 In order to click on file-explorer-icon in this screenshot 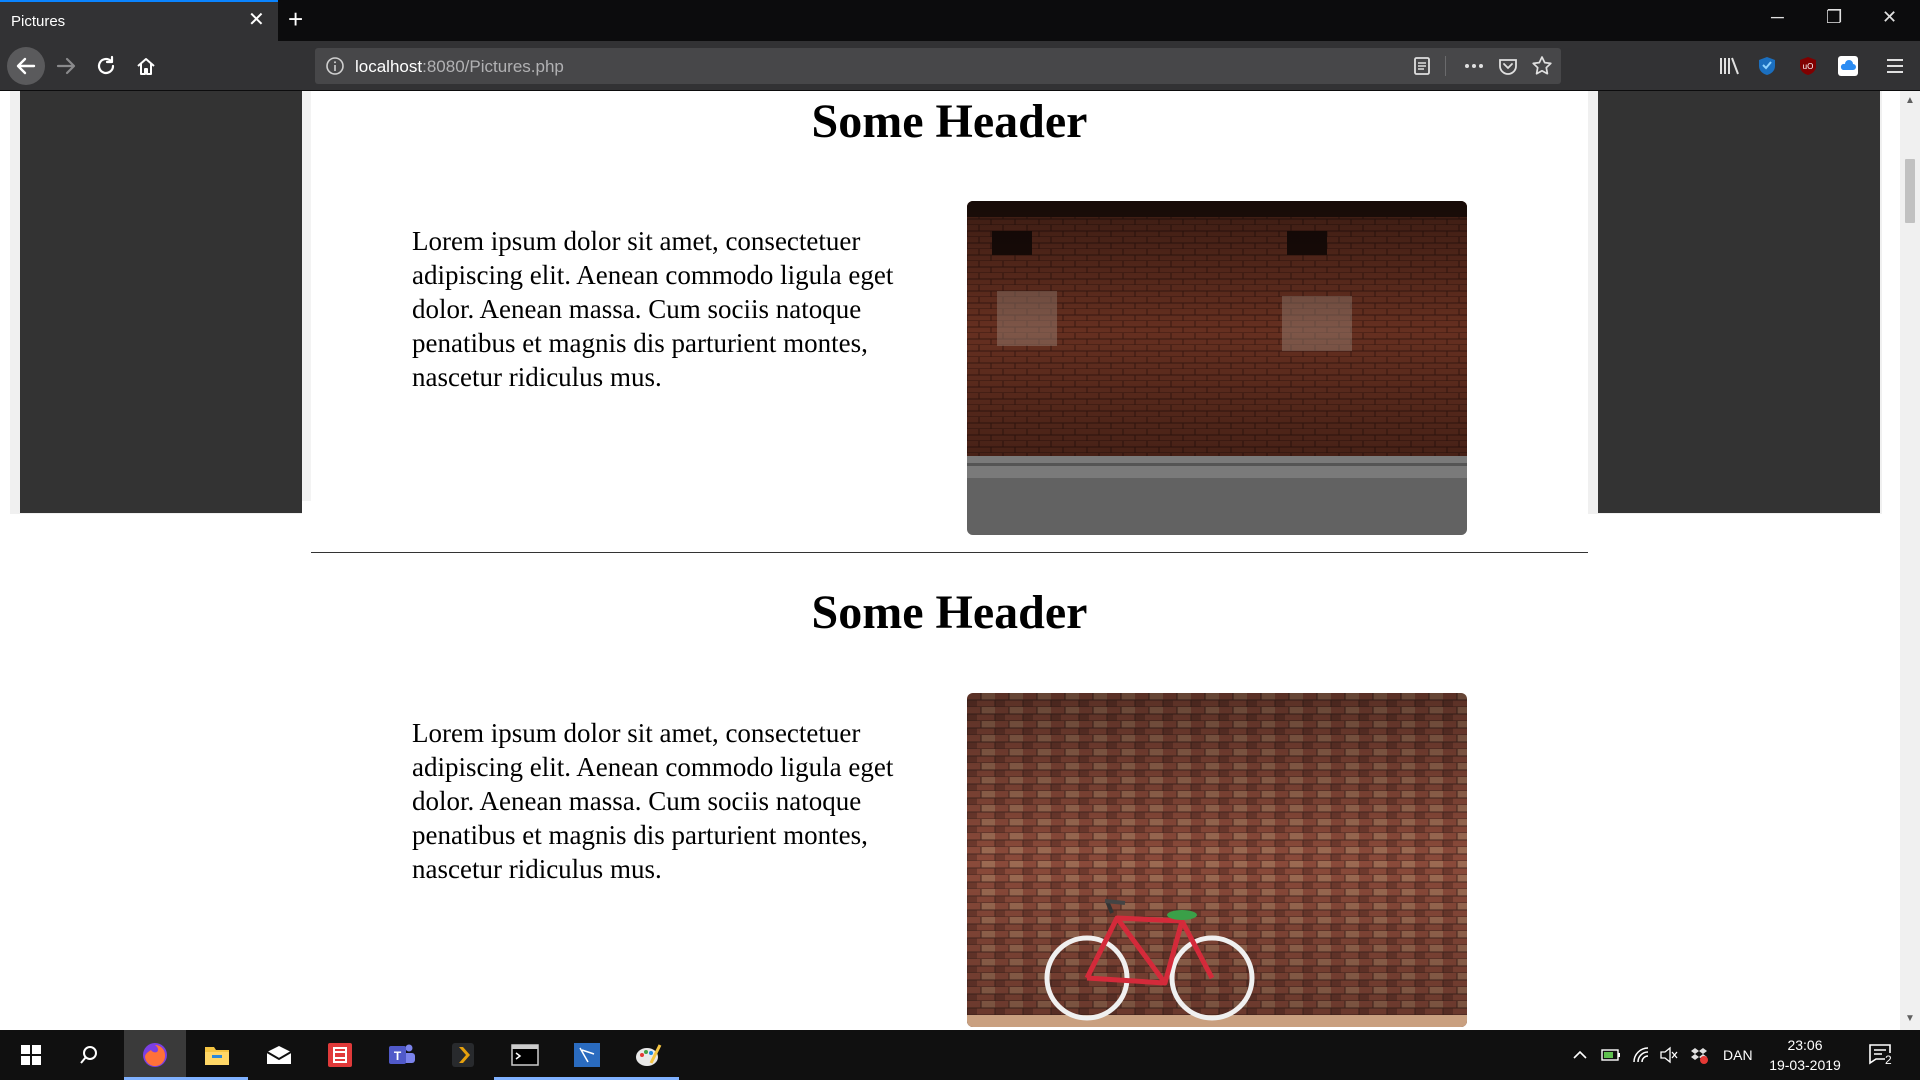, I will do `click(217, 1056)`.